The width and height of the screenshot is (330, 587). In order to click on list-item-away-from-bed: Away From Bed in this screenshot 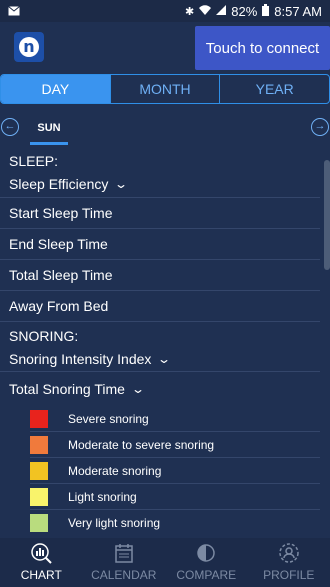, I will do `click(160, 306)`.